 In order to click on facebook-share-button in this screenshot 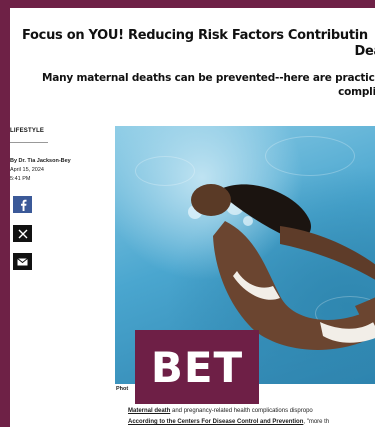, I will do `click(22, 204)`.